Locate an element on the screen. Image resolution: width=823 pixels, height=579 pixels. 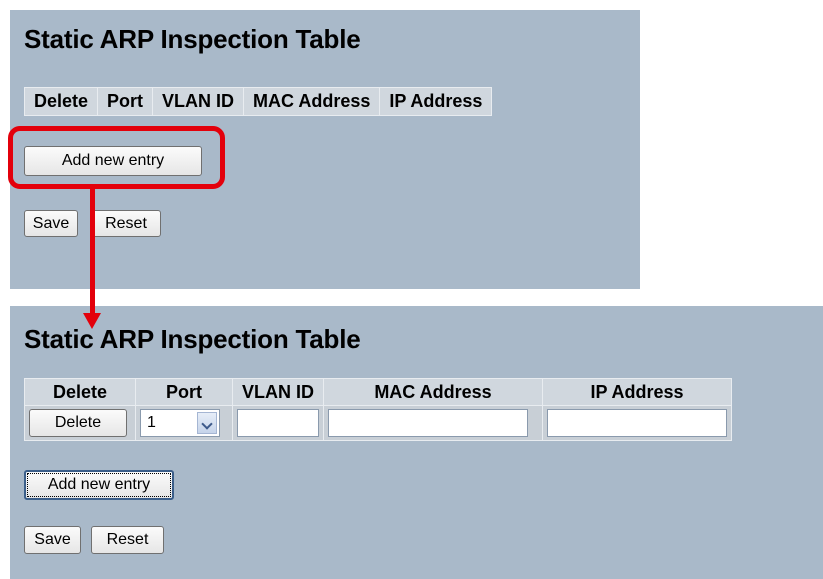
highlight-callout is located at coordinates (116, 157).